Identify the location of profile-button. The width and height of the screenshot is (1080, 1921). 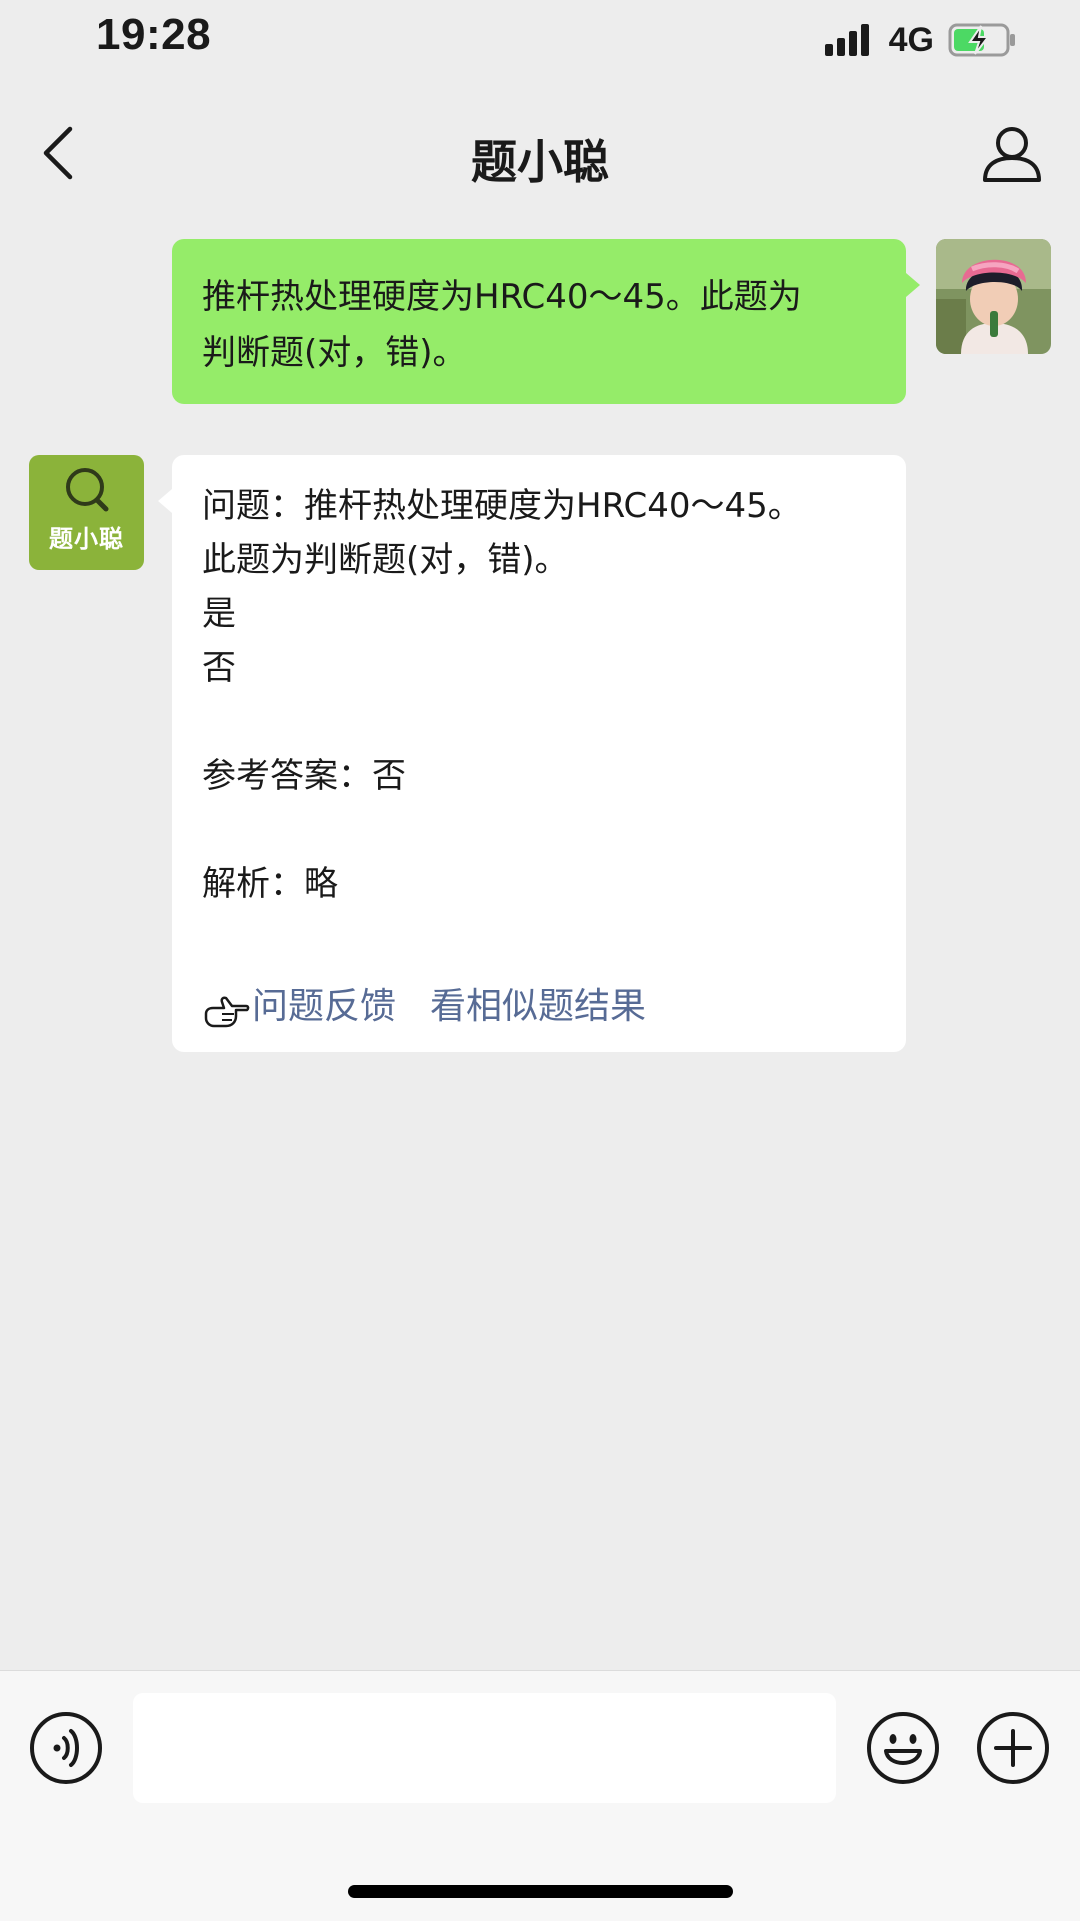
(1012, 154).